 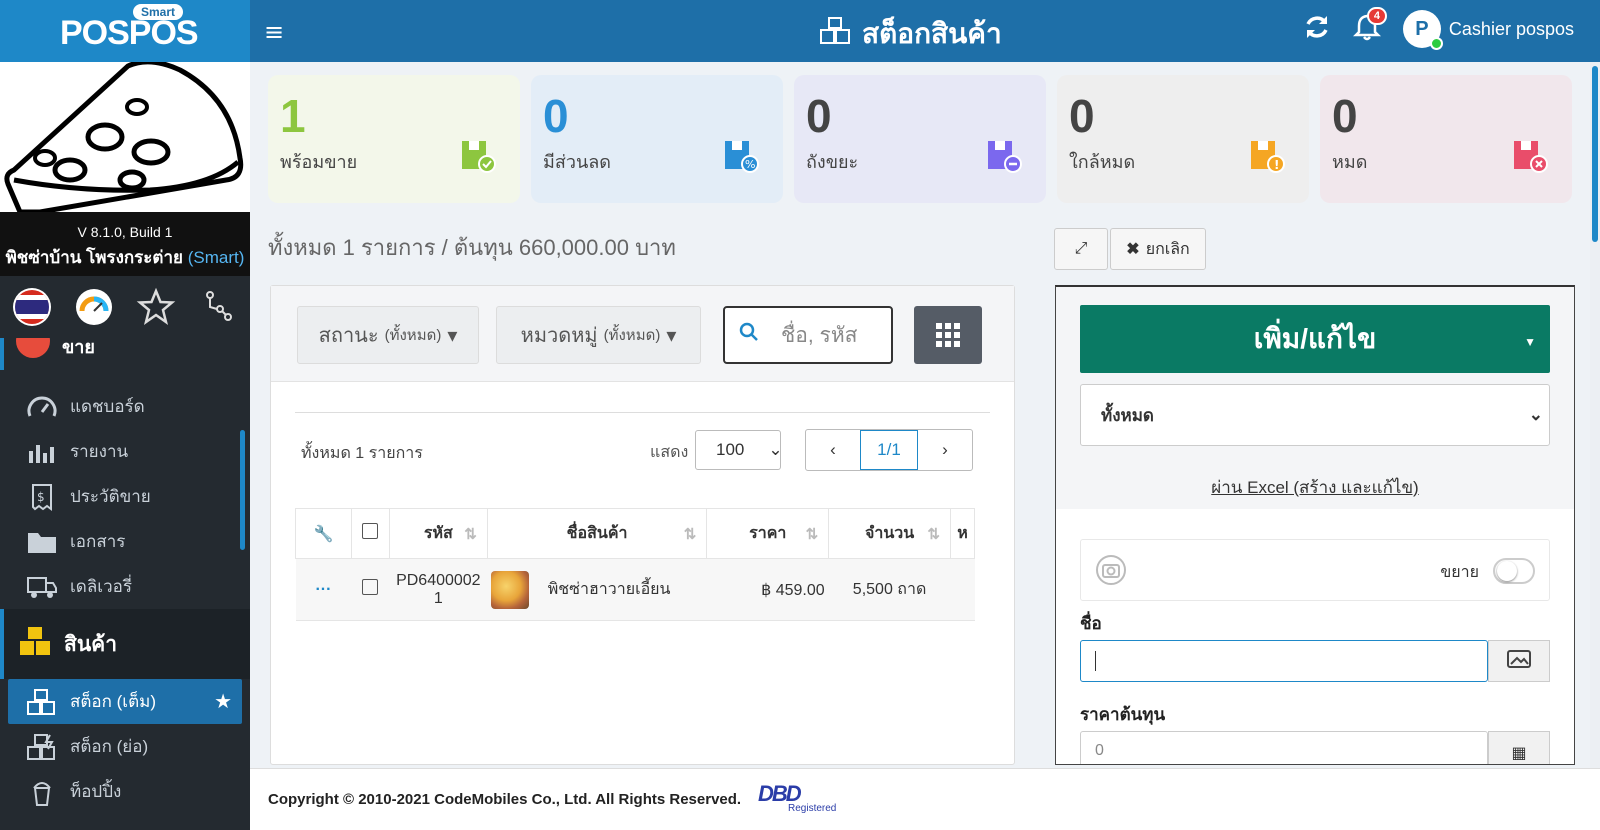 I want to click on notification-bell-icon: 4, so click(x=1370, y=26).